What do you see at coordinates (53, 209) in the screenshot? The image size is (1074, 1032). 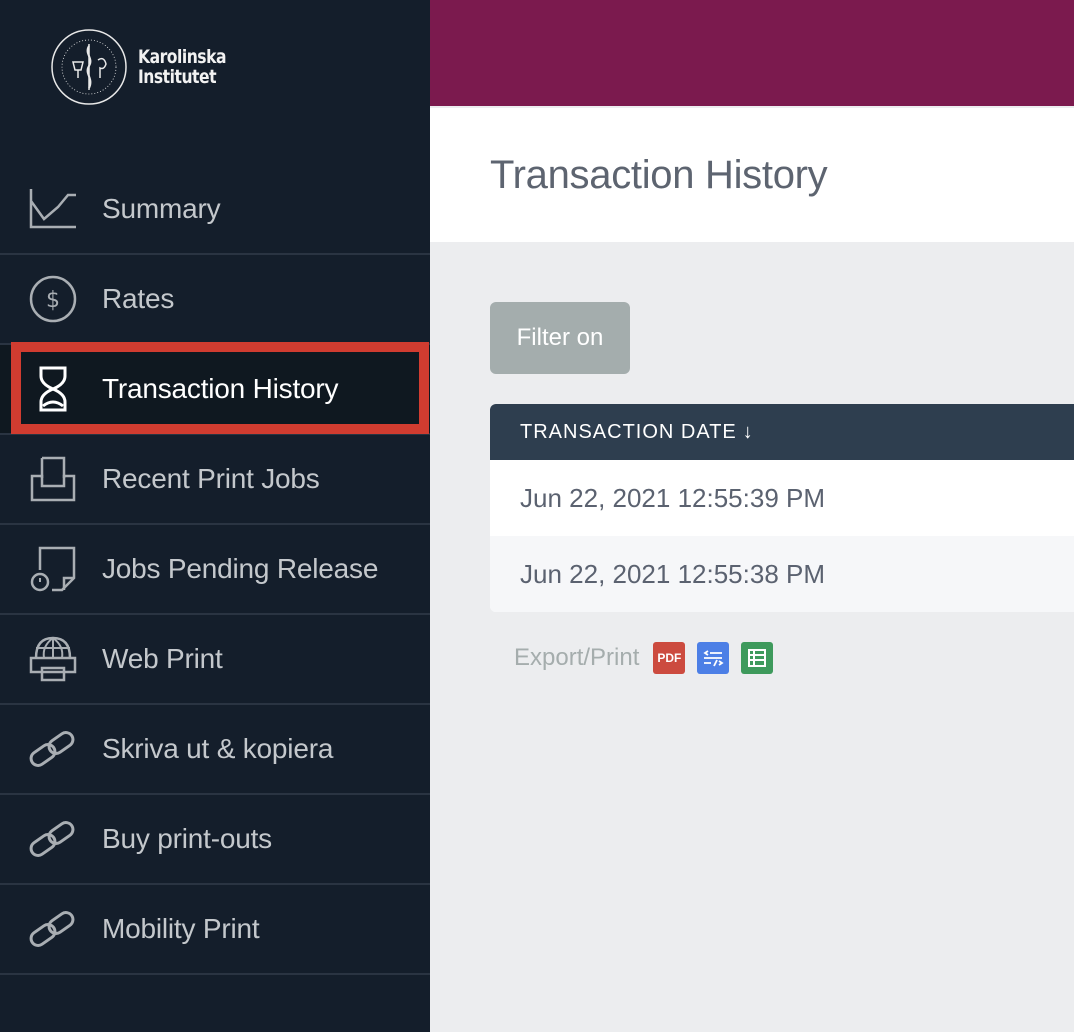 I see `line-chart-icon` at bounding box center [53, 209].